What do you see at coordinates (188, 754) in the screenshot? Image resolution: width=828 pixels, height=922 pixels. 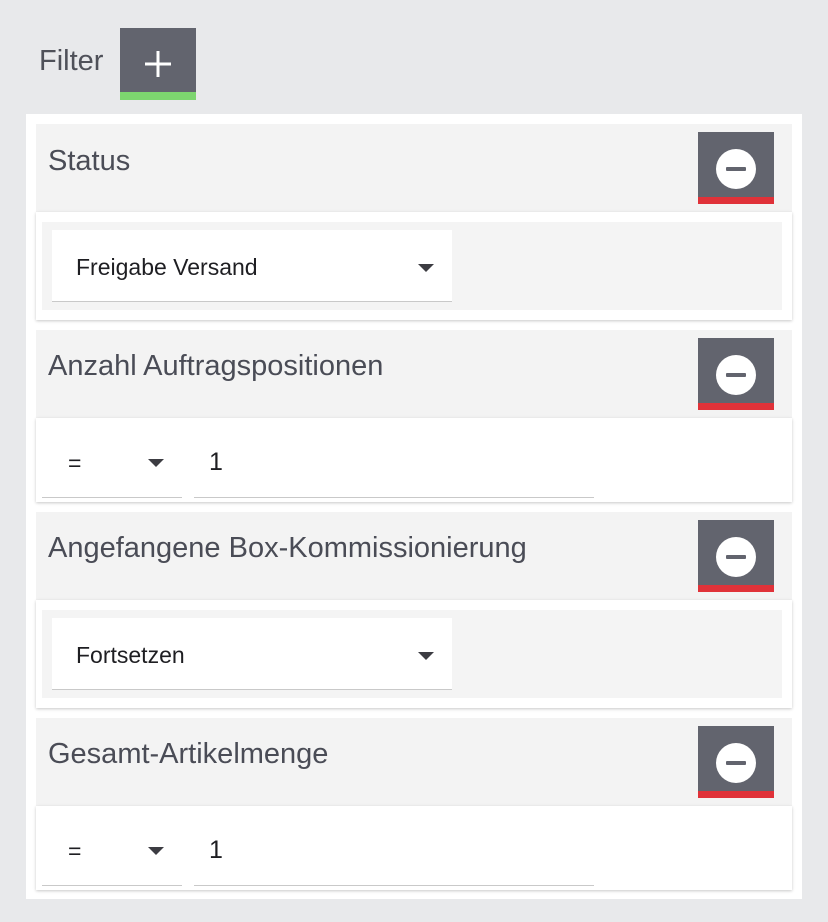 I see `filter-block-title: Gesamt-Artikelmenge` at bounding box center [188, 754].